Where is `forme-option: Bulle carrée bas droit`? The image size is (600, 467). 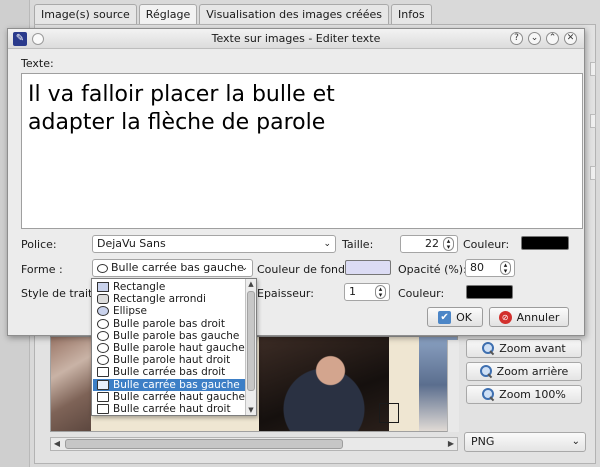
forme-option: Bulle carrée bas droit is located at coordinates (169, 372).